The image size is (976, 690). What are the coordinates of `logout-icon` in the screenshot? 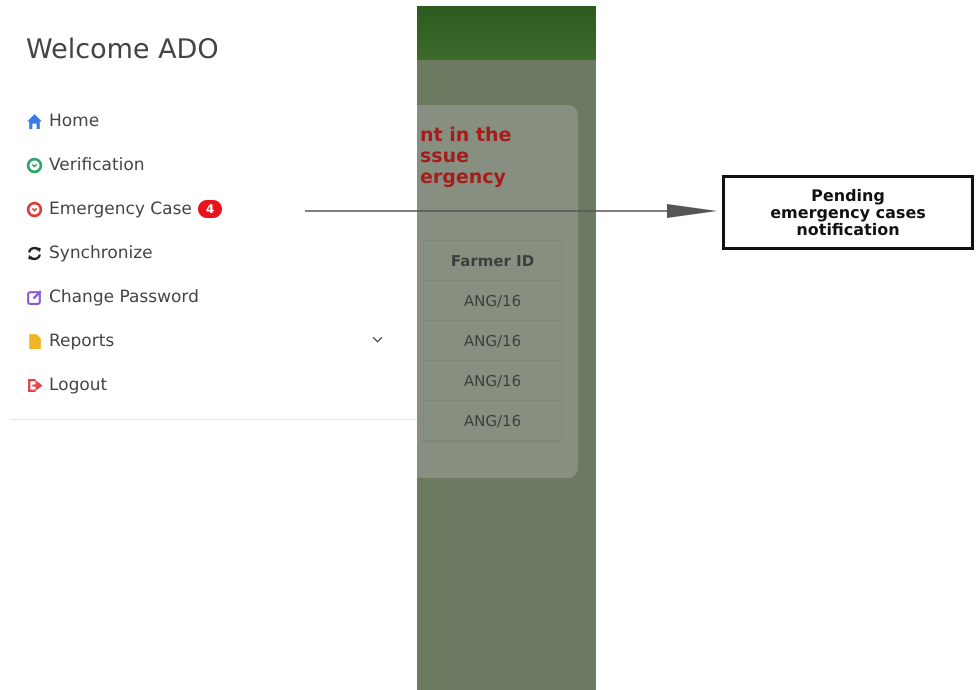 It's located at (34, 385).